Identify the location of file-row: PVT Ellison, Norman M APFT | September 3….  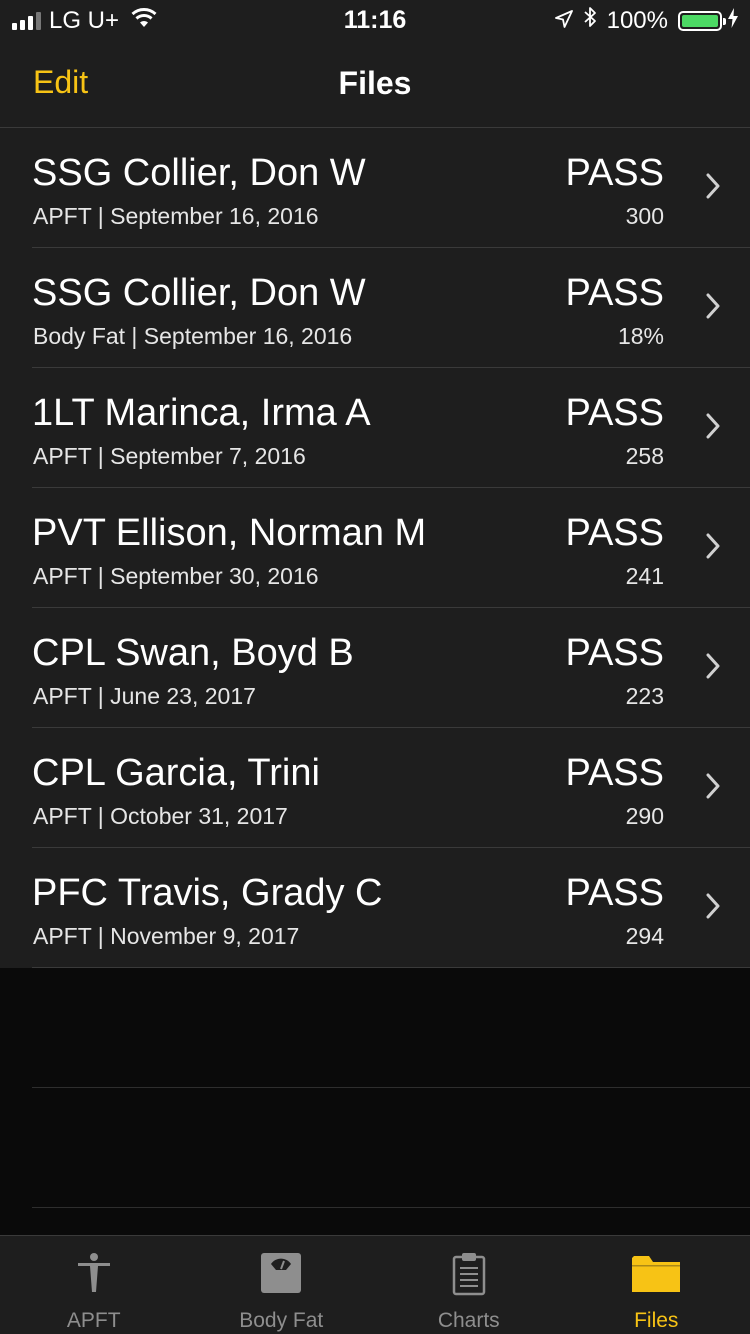
(375, 548).